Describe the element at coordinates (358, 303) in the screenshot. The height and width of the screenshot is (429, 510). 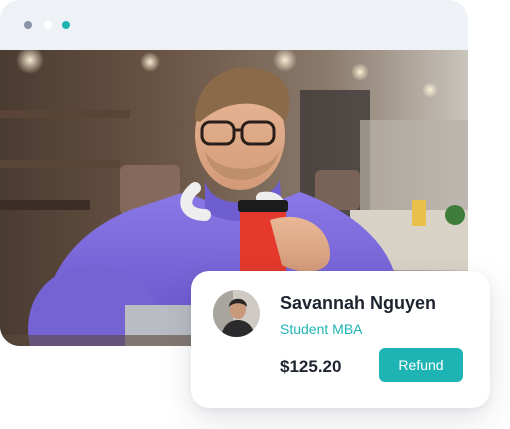
I see `customer-name: Savannah Nguyen` at that location.